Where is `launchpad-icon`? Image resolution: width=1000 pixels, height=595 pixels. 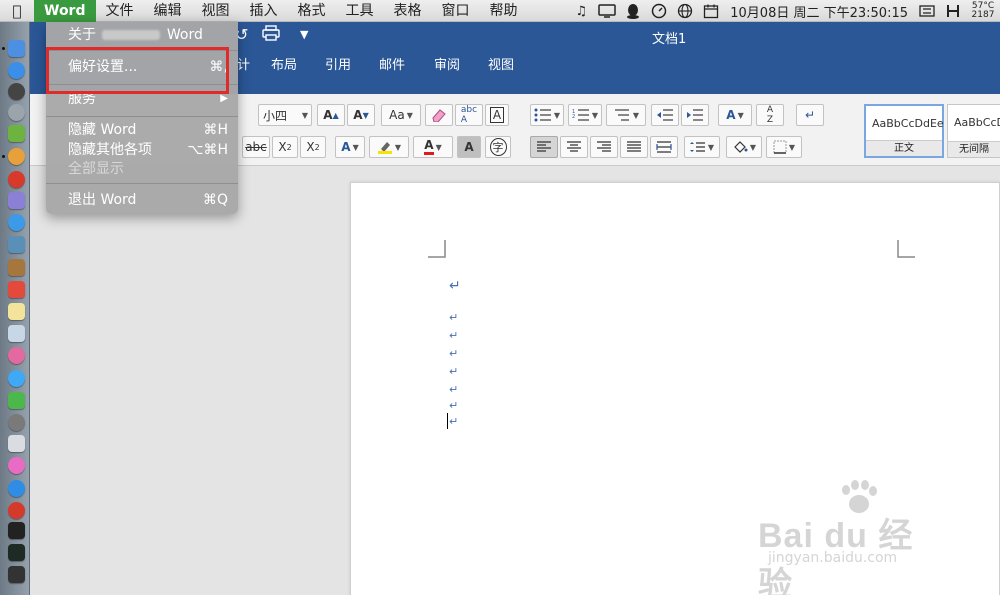
launchpad-icon is located at coordinates (16, 70).